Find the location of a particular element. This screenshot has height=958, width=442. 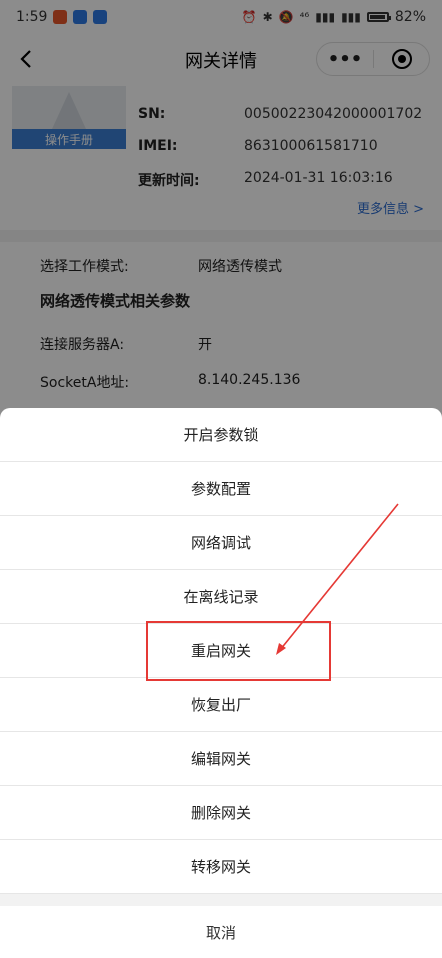

action-factory-reset: 恢复出厂 is located at coordinates (221, 705).